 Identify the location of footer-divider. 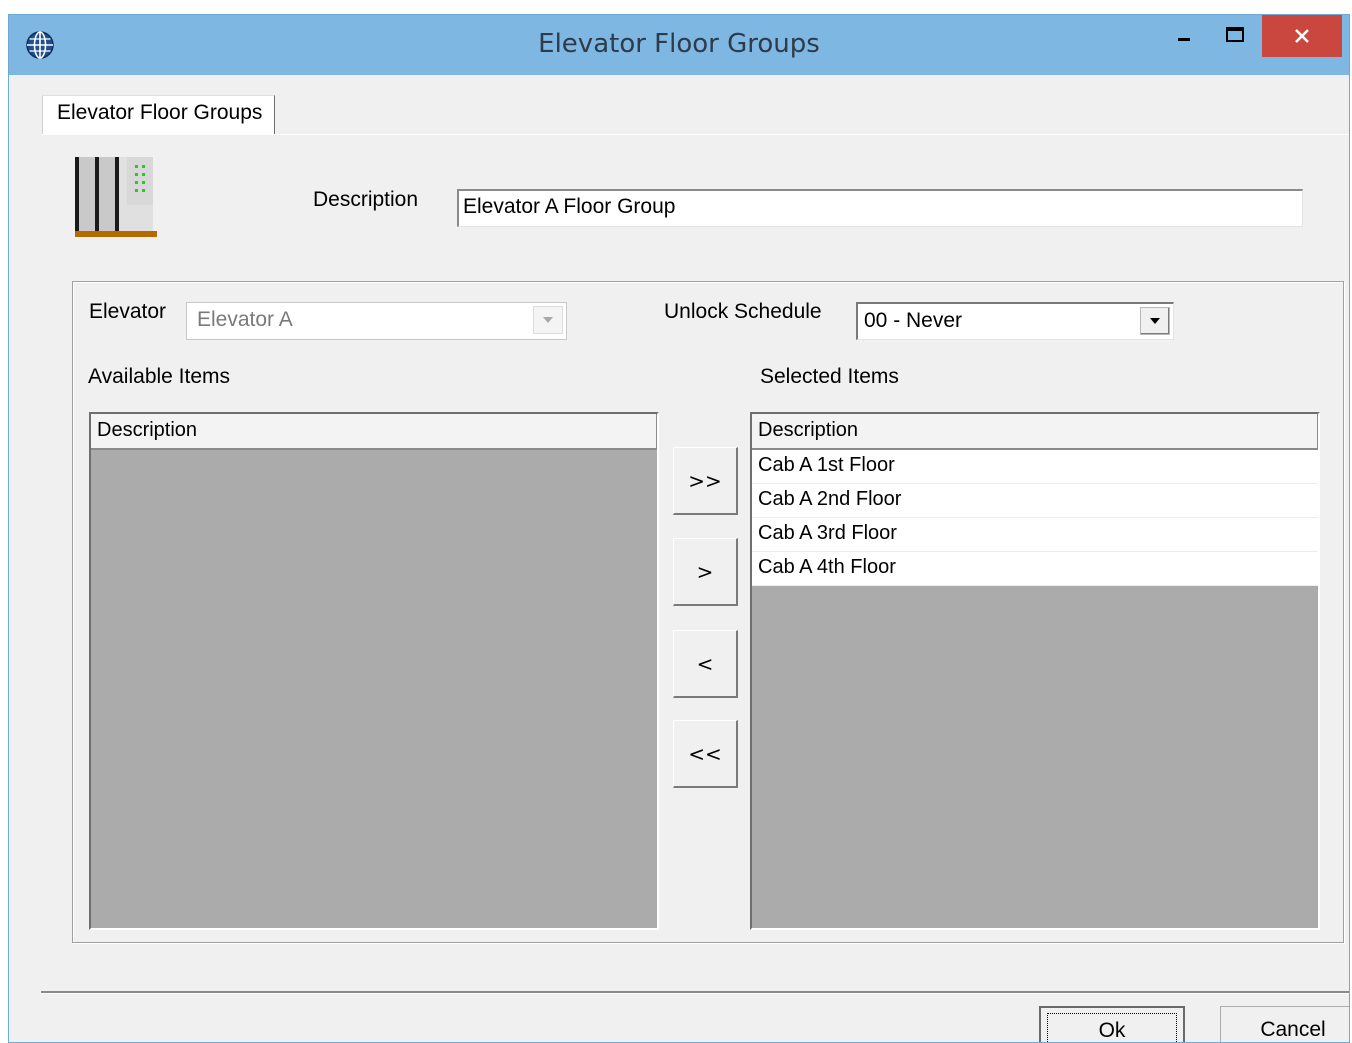
(695, 992).